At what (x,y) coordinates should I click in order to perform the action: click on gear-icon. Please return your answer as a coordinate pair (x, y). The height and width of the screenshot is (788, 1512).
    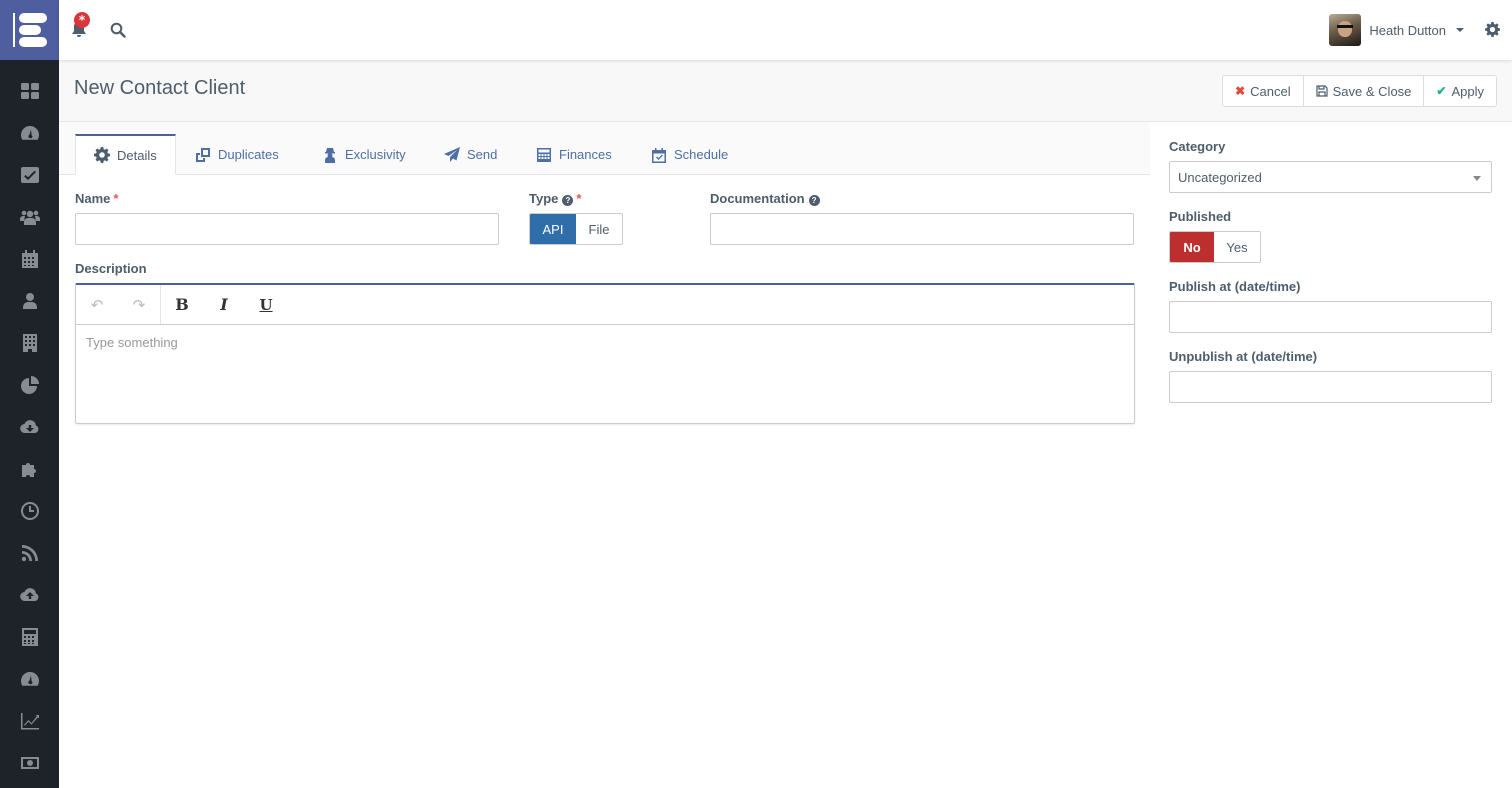
    Looking at the image, I should click on (1492, 29).